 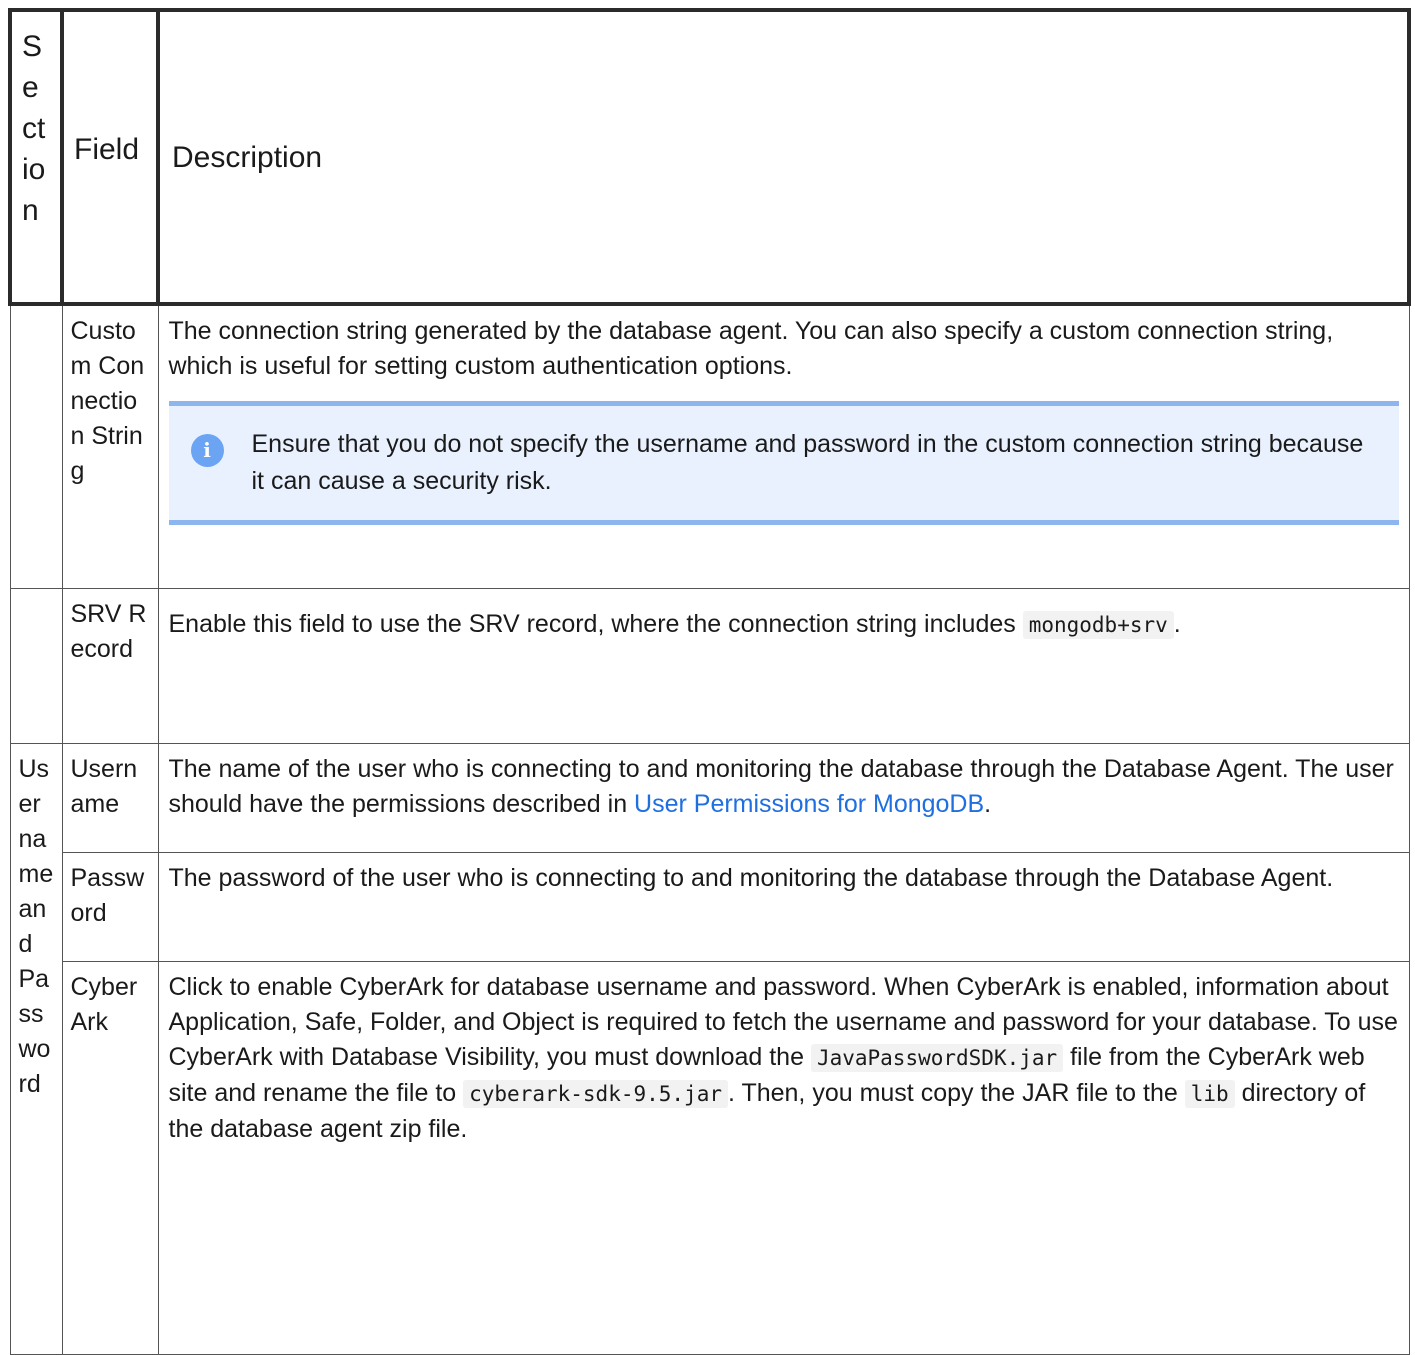 What do you see at coordinates (595, 1094) in the screenshot?
I see `inline-code: cyberark-sdk-9.5.jar` at bounding box center [595, 1094].